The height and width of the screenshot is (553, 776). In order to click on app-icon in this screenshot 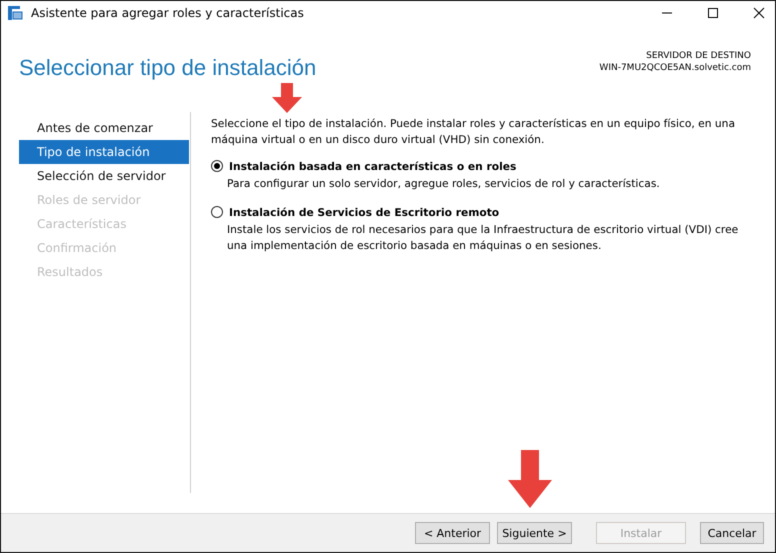, I will do `click(15, 13)`.